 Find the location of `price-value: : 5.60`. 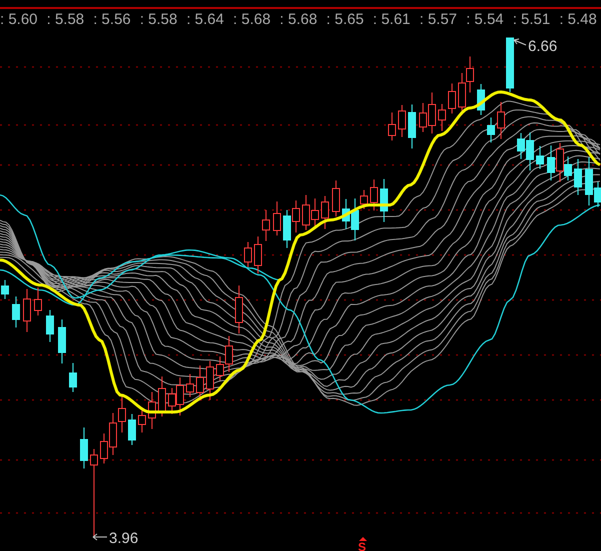

price-value: : 5.60 is located at coordinates (19, 19).